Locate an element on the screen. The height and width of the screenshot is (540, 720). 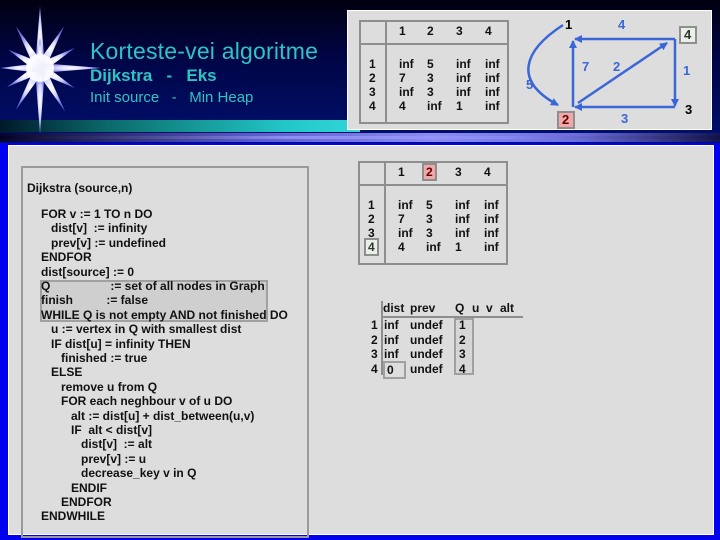
code-line: dist[v] := infinity is located at coordinates (94, 228).